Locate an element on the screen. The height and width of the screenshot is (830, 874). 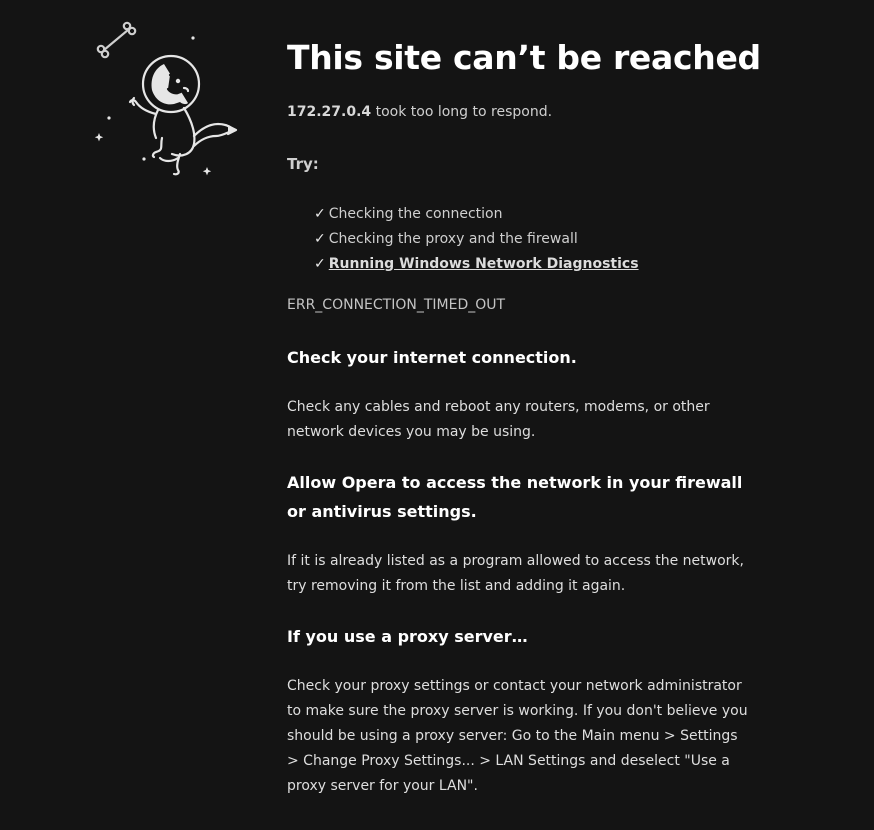
space-dog-astronaut-icon is located at coordinates (166, 98).